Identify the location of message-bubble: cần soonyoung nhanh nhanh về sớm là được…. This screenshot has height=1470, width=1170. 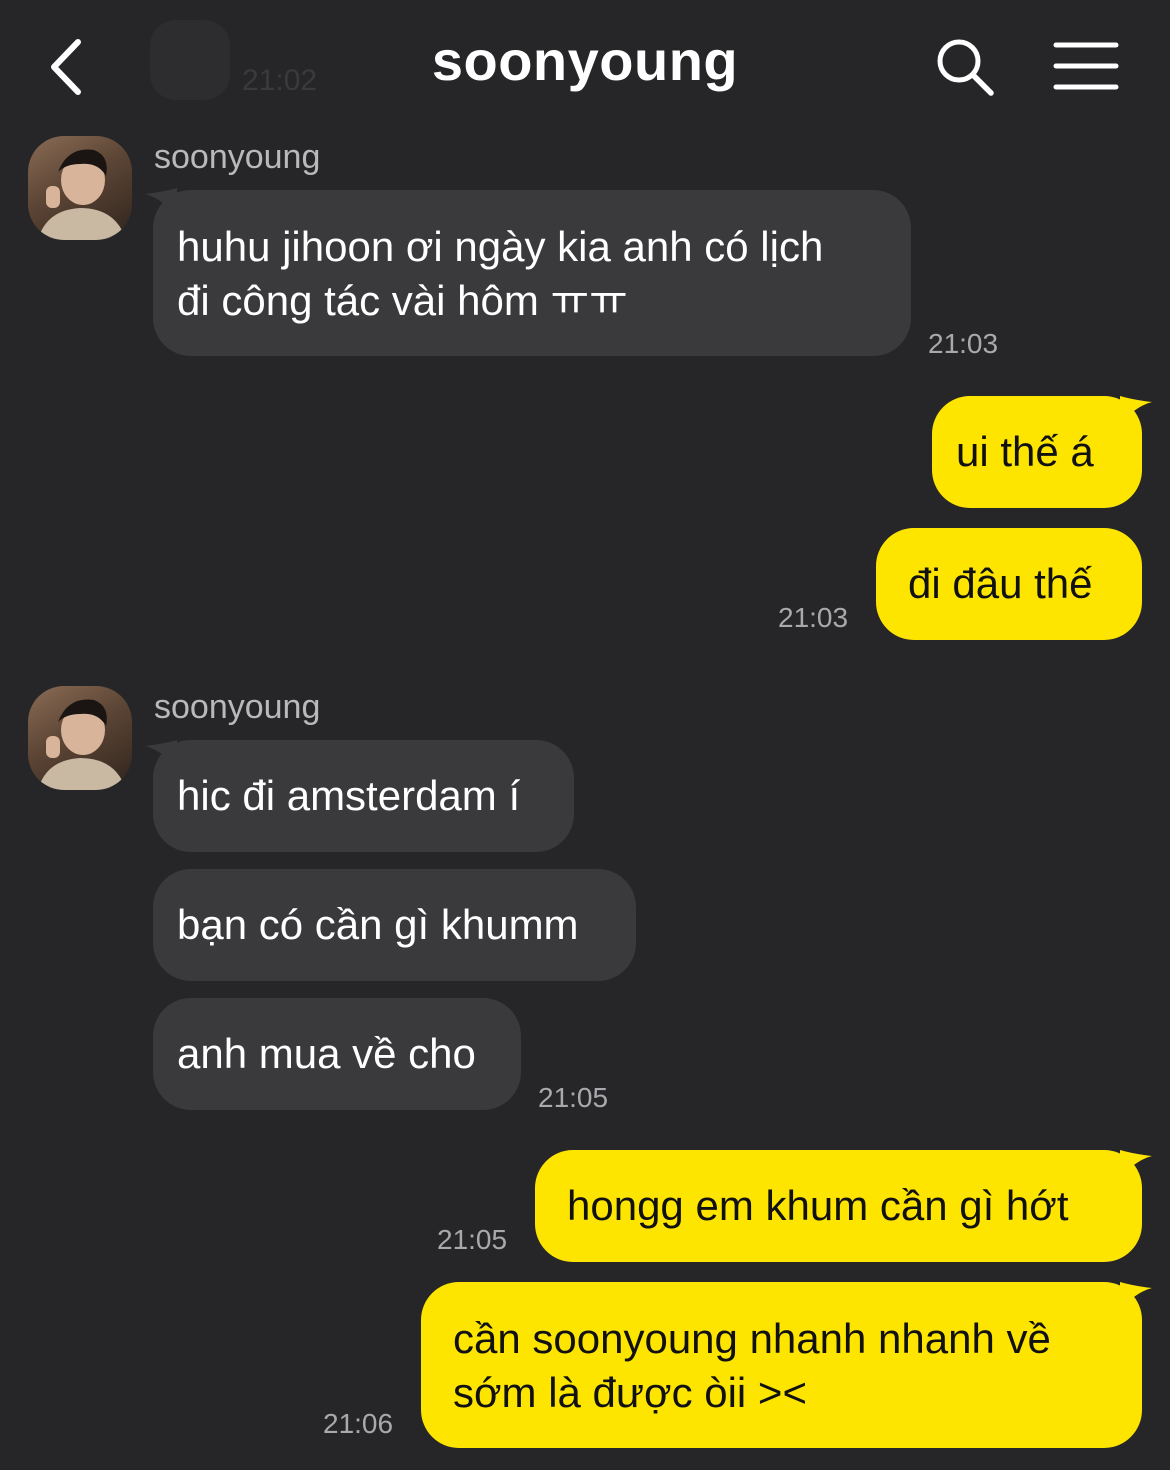
(781, 1365).